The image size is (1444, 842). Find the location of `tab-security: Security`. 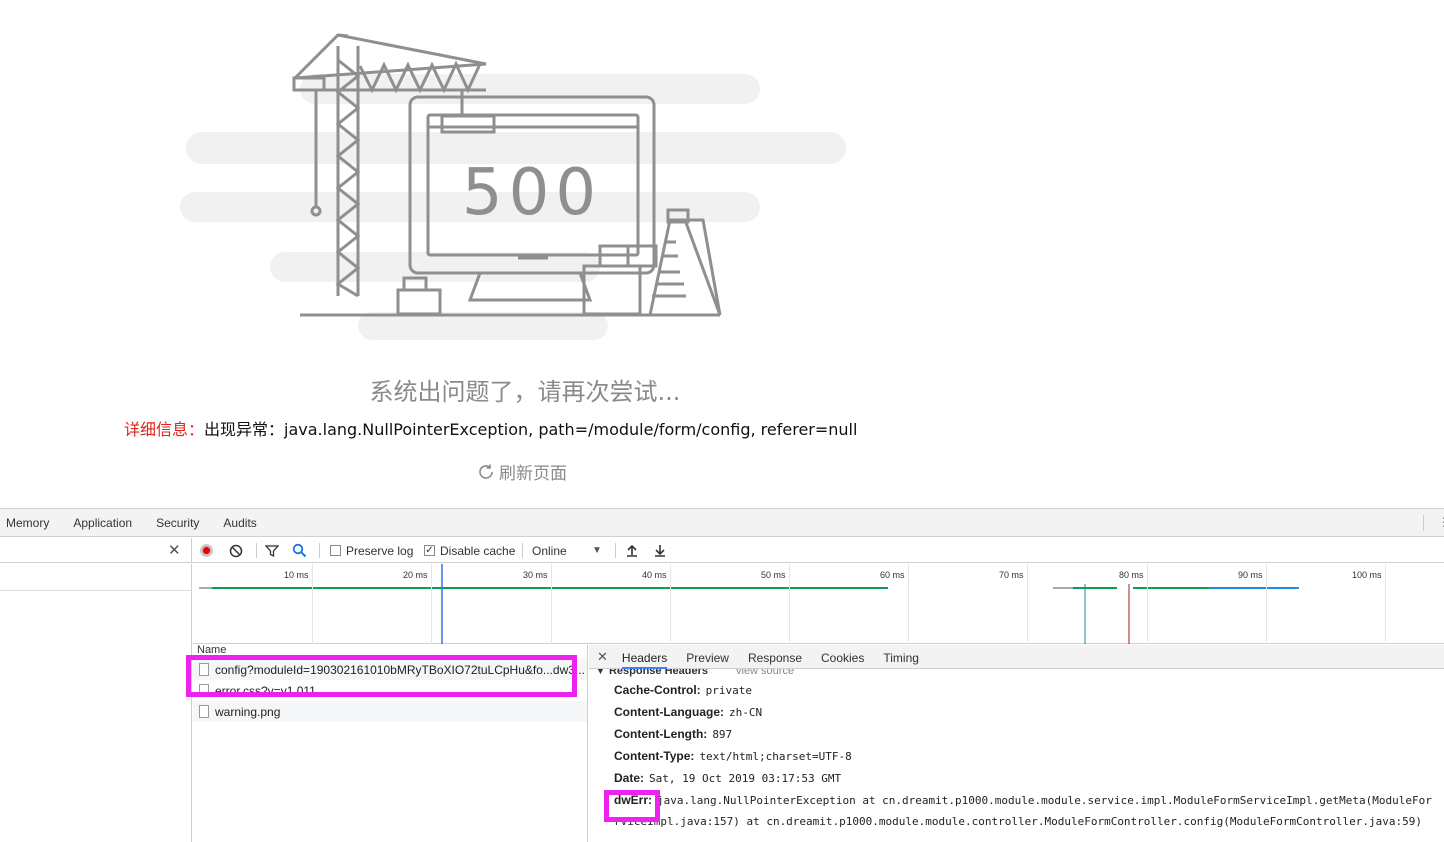

tab-security: Security is located at coordinates (177, 523).